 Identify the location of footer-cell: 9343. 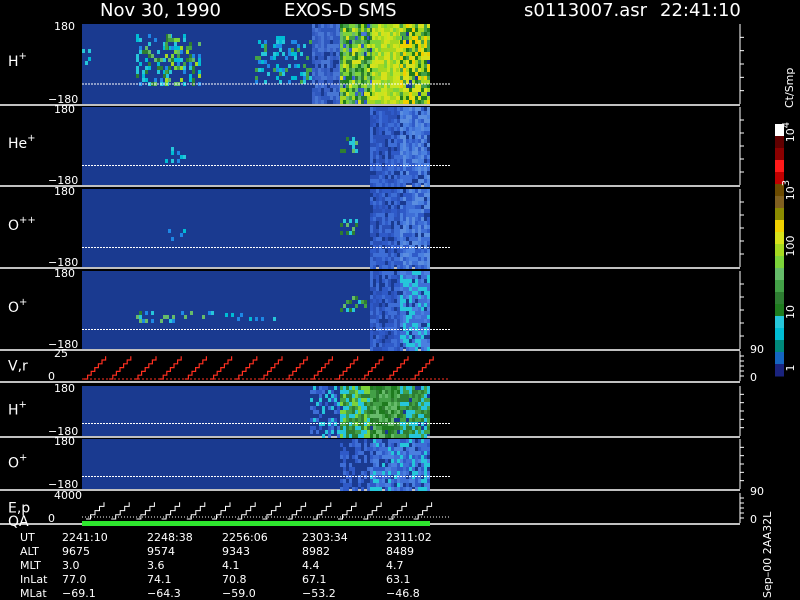
(236, 551).